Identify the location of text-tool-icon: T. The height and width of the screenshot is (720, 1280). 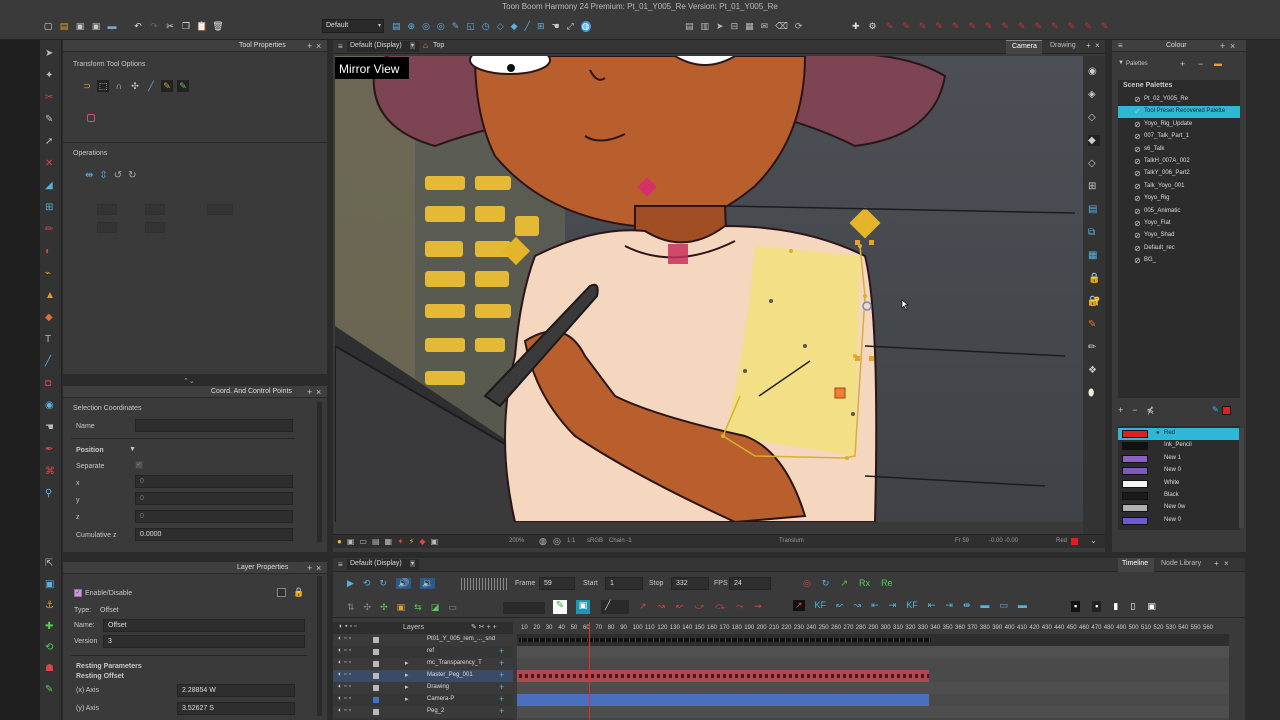
(50, 339).